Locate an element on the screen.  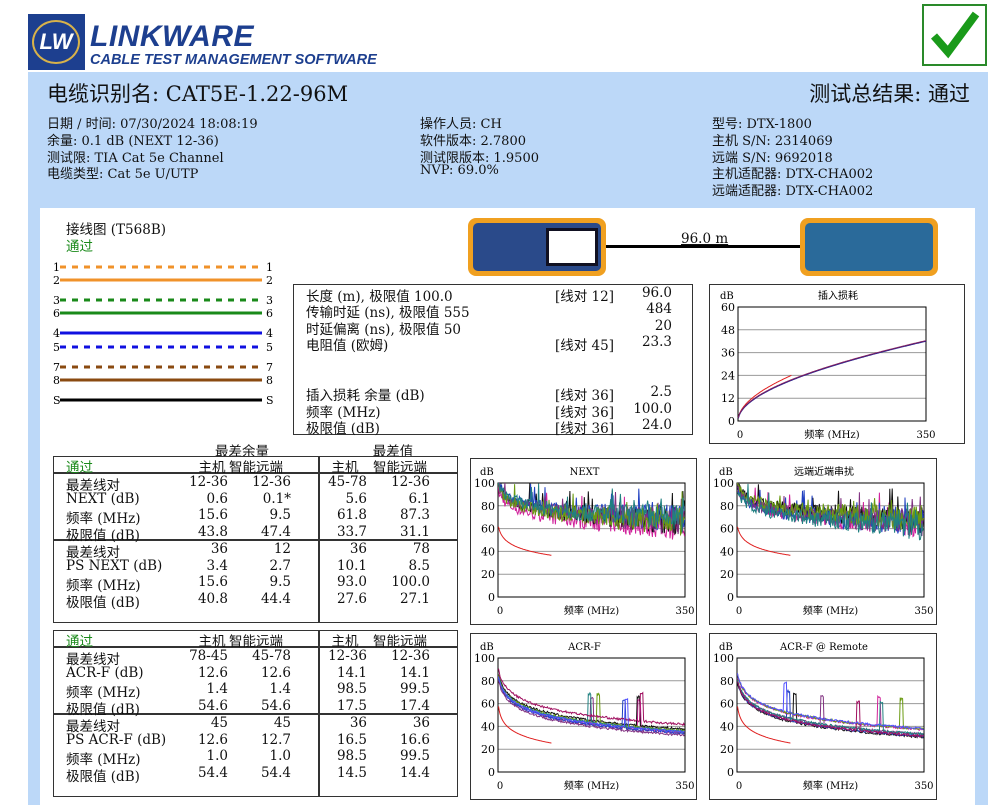
cell-value: 10.1 is located at coordinates (351, 565).